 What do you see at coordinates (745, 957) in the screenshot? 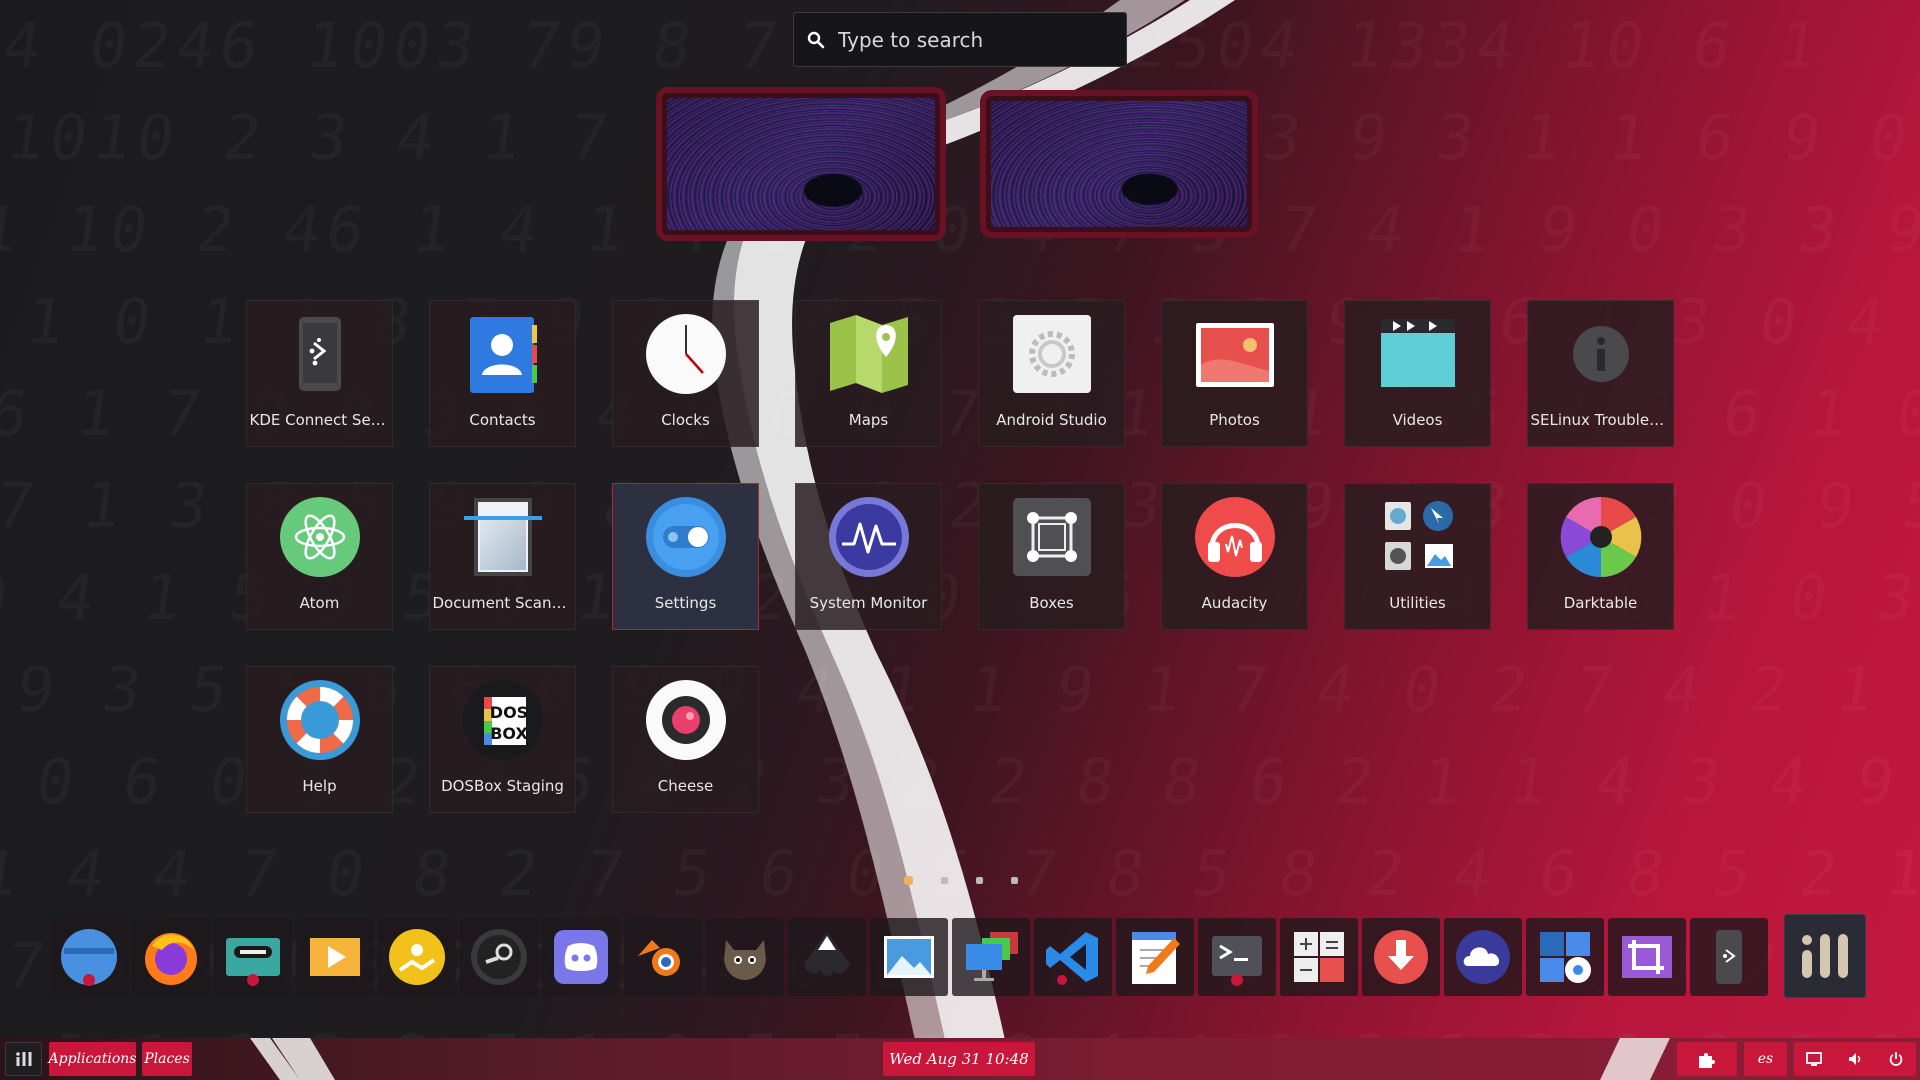
I see `dock-gimp` at bounding box center [745, 957].